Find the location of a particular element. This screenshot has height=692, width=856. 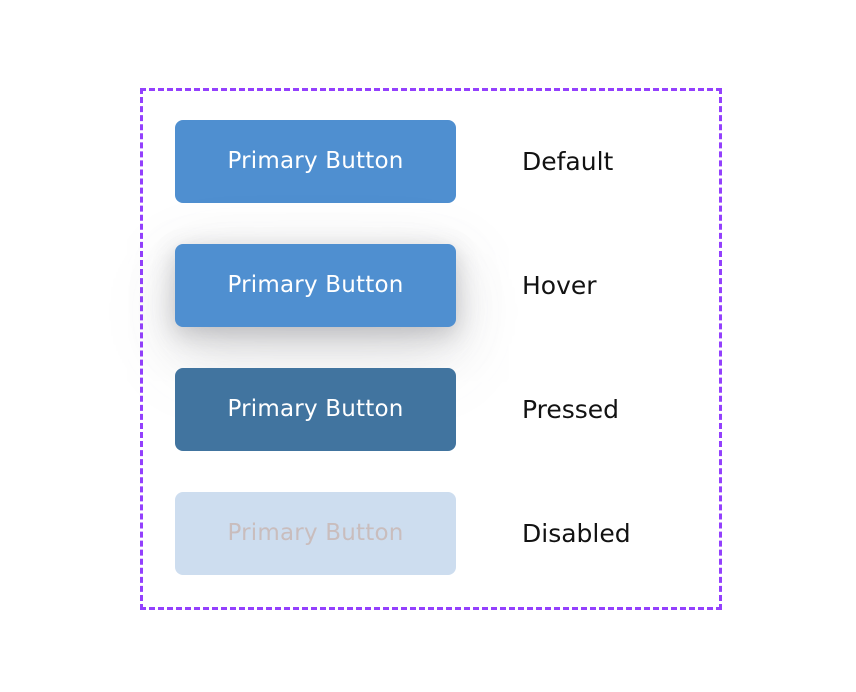

state-row-hover: Primary Button Hover is located at coordinates (445, 285).